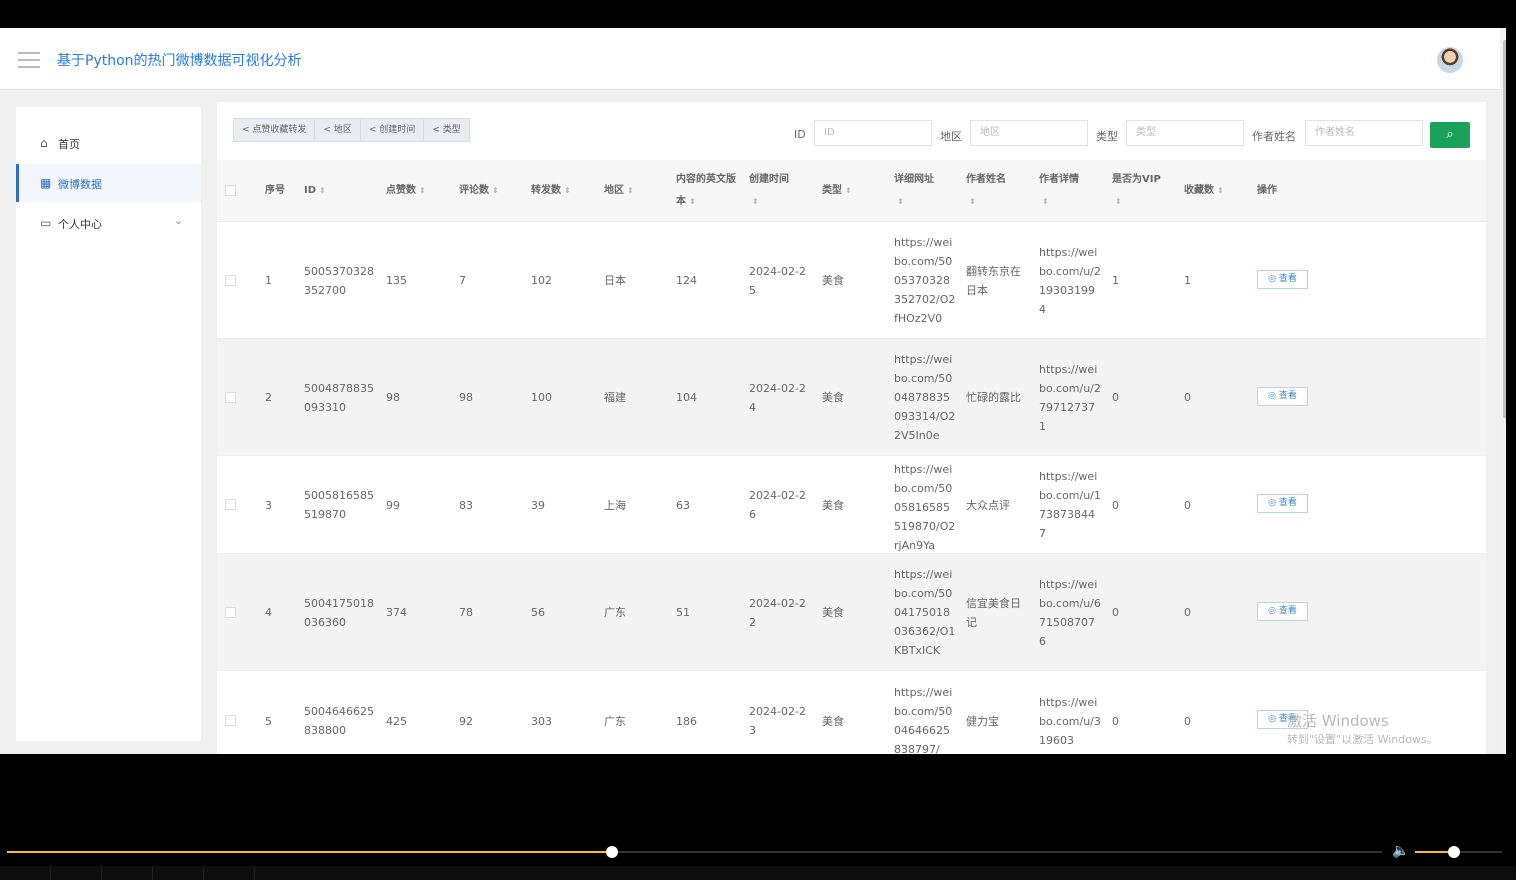  Describe the element at coordinates (396, 280) in the screenshot. I see `cell-likes: 135` at that location.